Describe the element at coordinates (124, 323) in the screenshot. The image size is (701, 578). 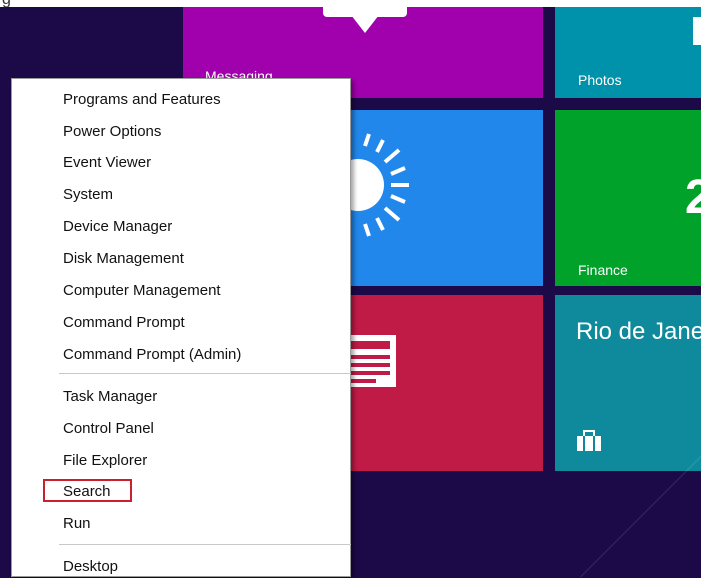
I see `menu-item-command-prompt: Command Prompt` at that location.